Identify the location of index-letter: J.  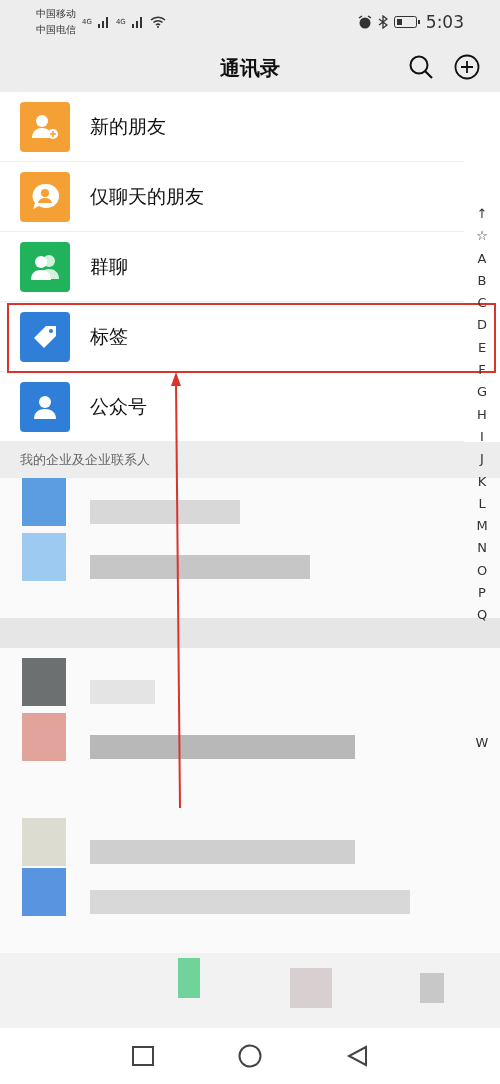
(482, 459).